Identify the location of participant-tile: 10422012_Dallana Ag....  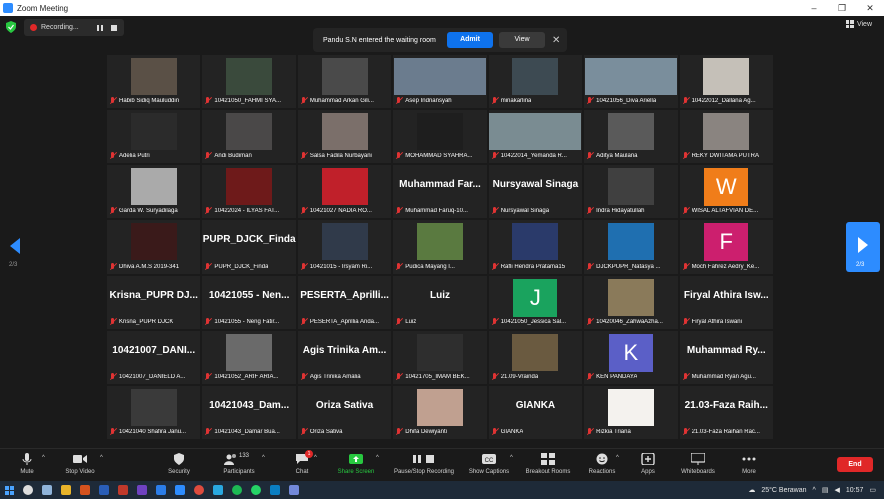
(726, 82).